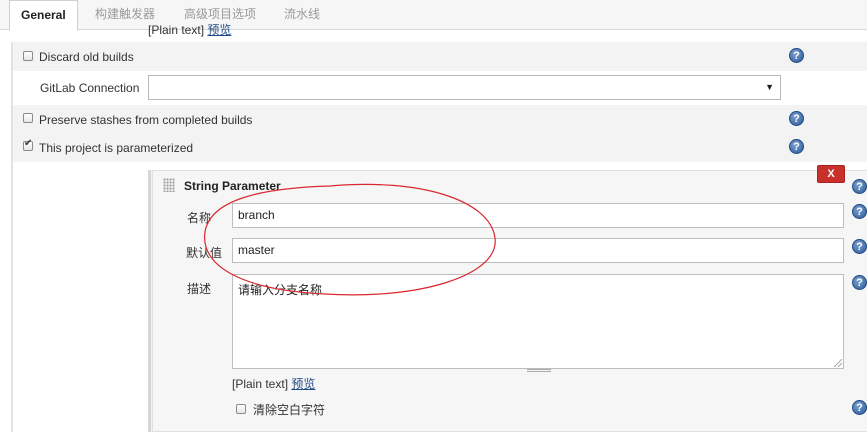 The height and width of the screenshot is (432, 867). Describe the element at coordinates (169, 185) in the screenshot. I see `drag-handle-icon` at that location.